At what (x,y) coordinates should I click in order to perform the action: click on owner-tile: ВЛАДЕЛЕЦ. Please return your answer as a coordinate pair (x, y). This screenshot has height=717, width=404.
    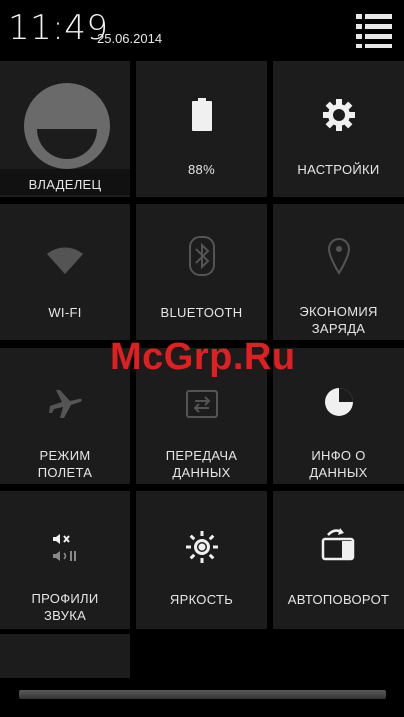
    Looking at the image, I should click on (65, 129).